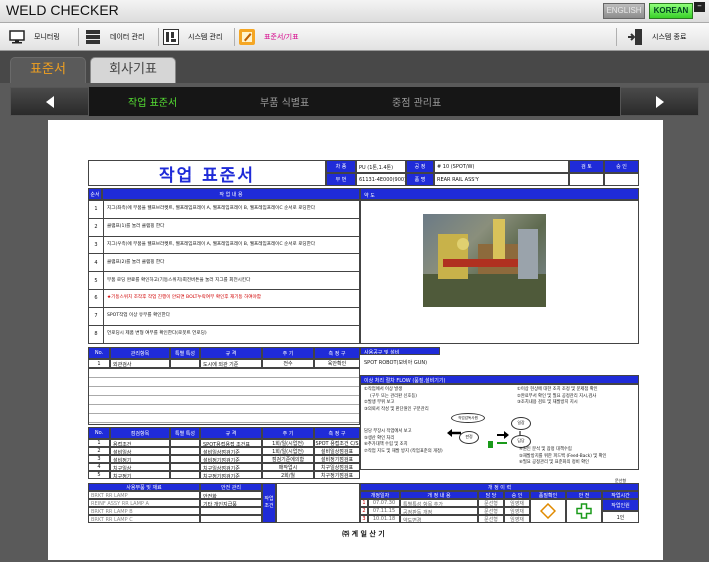 The height and width of the screenshot is (562, 709). I want to click on doc-title-box: 작업 표준서, so click(207, 173).